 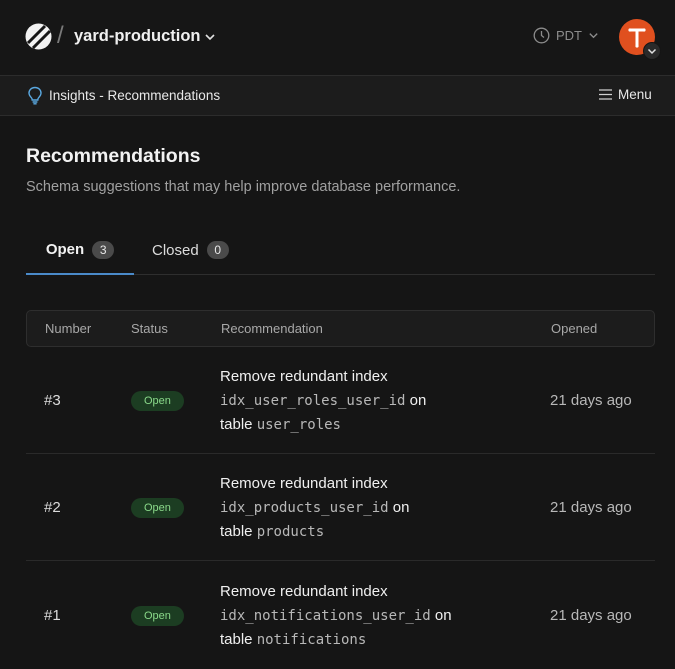 I want to click on table-header: Number Status Recommendation Opened, so click(x=340, y=328).